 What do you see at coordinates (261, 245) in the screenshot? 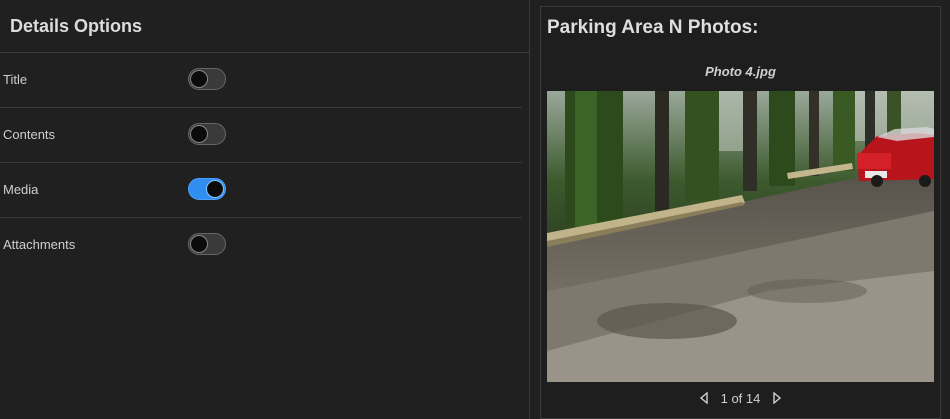
I see `option-row-attachments: Attachments` at bounding box center [261, 245].